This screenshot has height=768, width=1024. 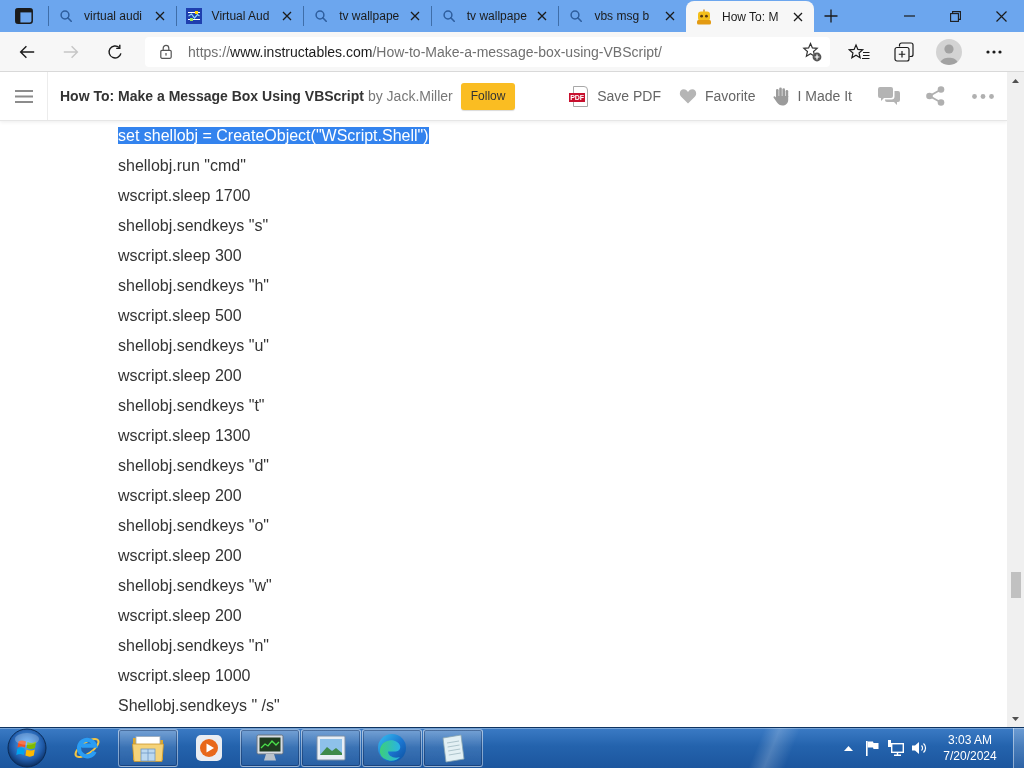 I want to click on monitor-icon, so click(x=270, y=748).